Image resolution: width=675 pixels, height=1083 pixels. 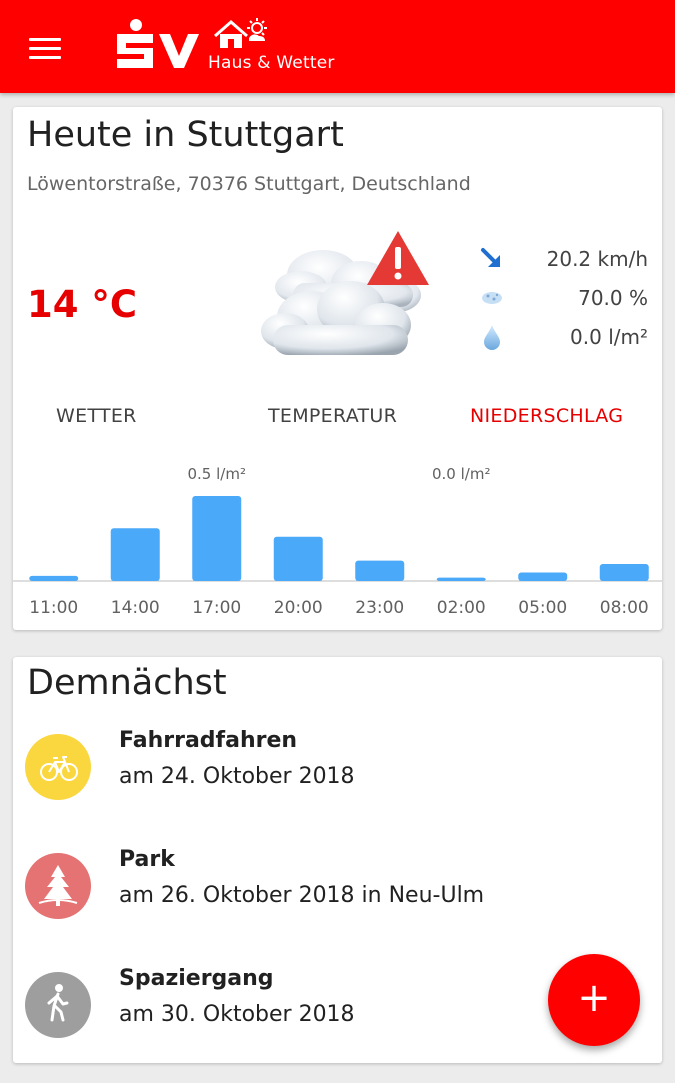 I want to click on wind-value: 20.2 km/h, so click(x=597, y=259).